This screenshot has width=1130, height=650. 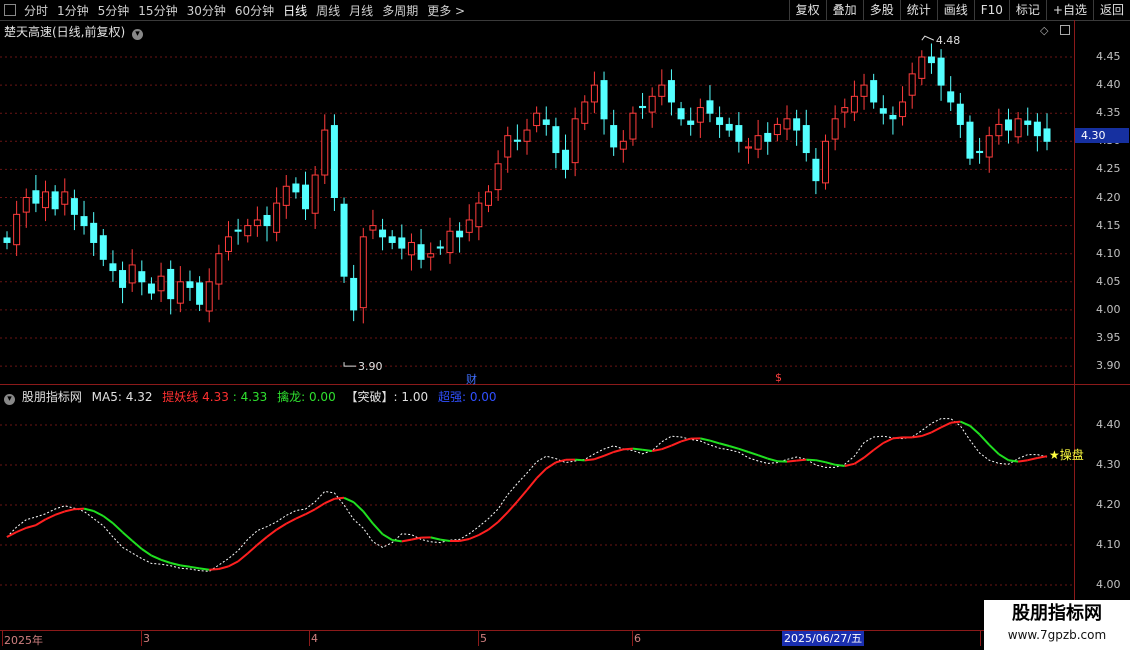 What do you see at coordinates (483, 638) in the screenshot?
I see `date-label: 5` at bounding box center [483, 638].